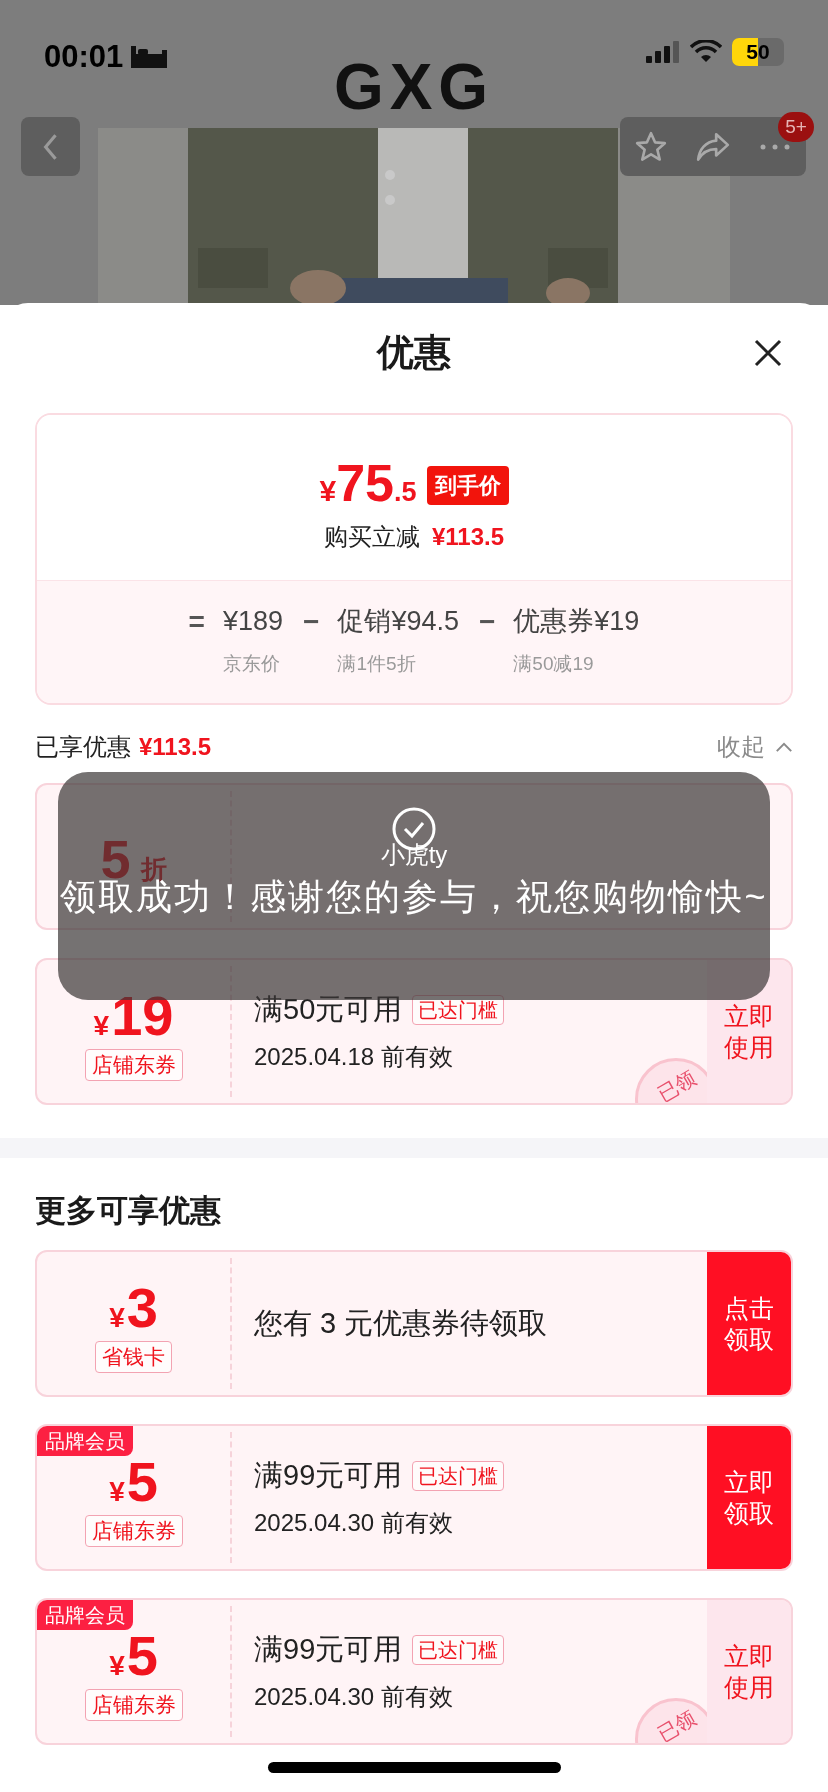 This screenshot has width=828, height=1792. Describe the element at coordinates (758, 52) in the screenshot. I see `battery-level: 50` at that location.